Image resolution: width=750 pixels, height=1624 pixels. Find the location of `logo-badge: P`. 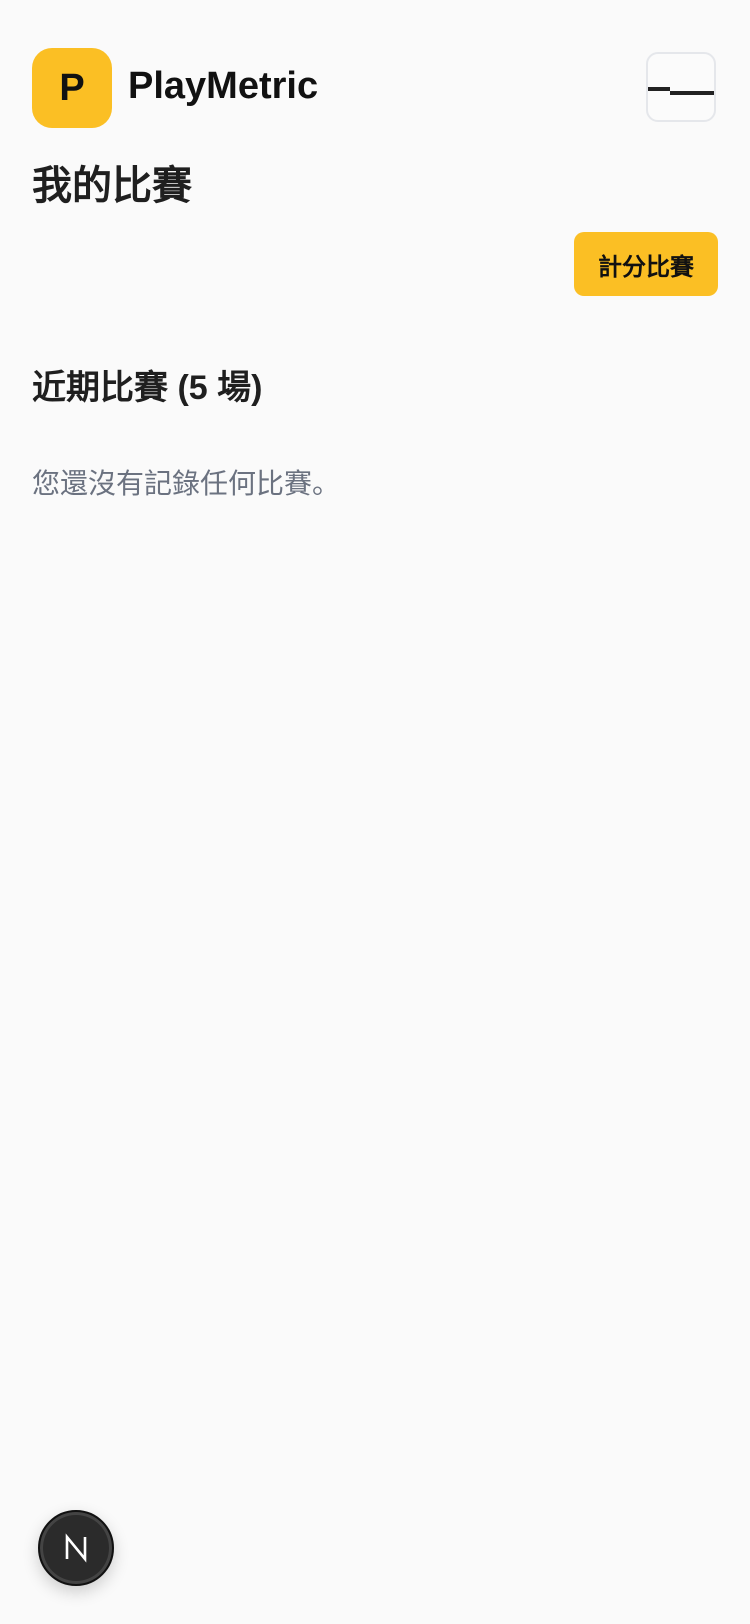

logo-badge: P is located at coordinates (72, 88).